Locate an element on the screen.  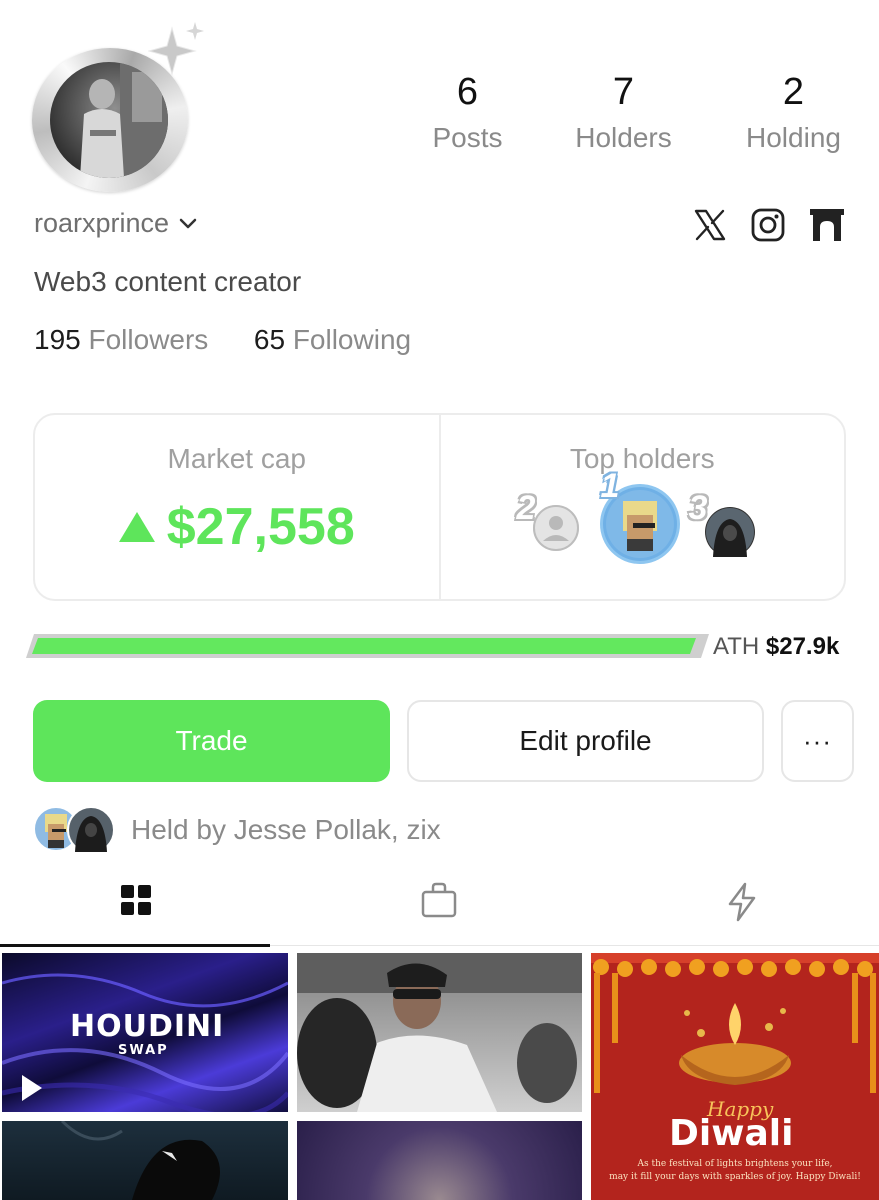
stat-posts-value: 6 is located at coordinates (467, 92).